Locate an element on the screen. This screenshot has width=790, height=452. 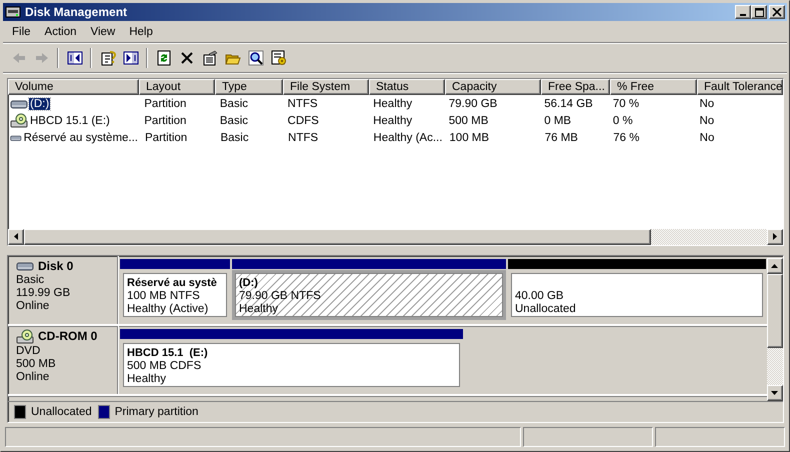
column-header: % Free is located at coordinates (653, 87).